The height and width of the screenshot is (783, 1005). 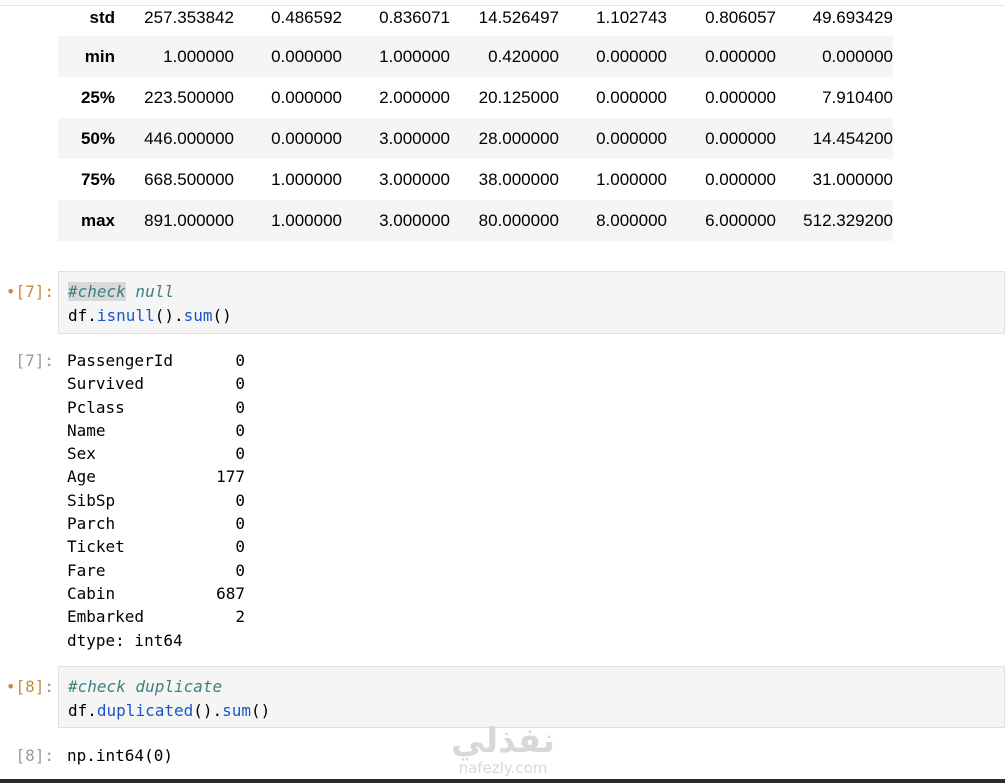 What do you see at coordinates (156, 593) in the screenshot?
I see `list-item: Cabin 687` at bounding box center [156, 593].